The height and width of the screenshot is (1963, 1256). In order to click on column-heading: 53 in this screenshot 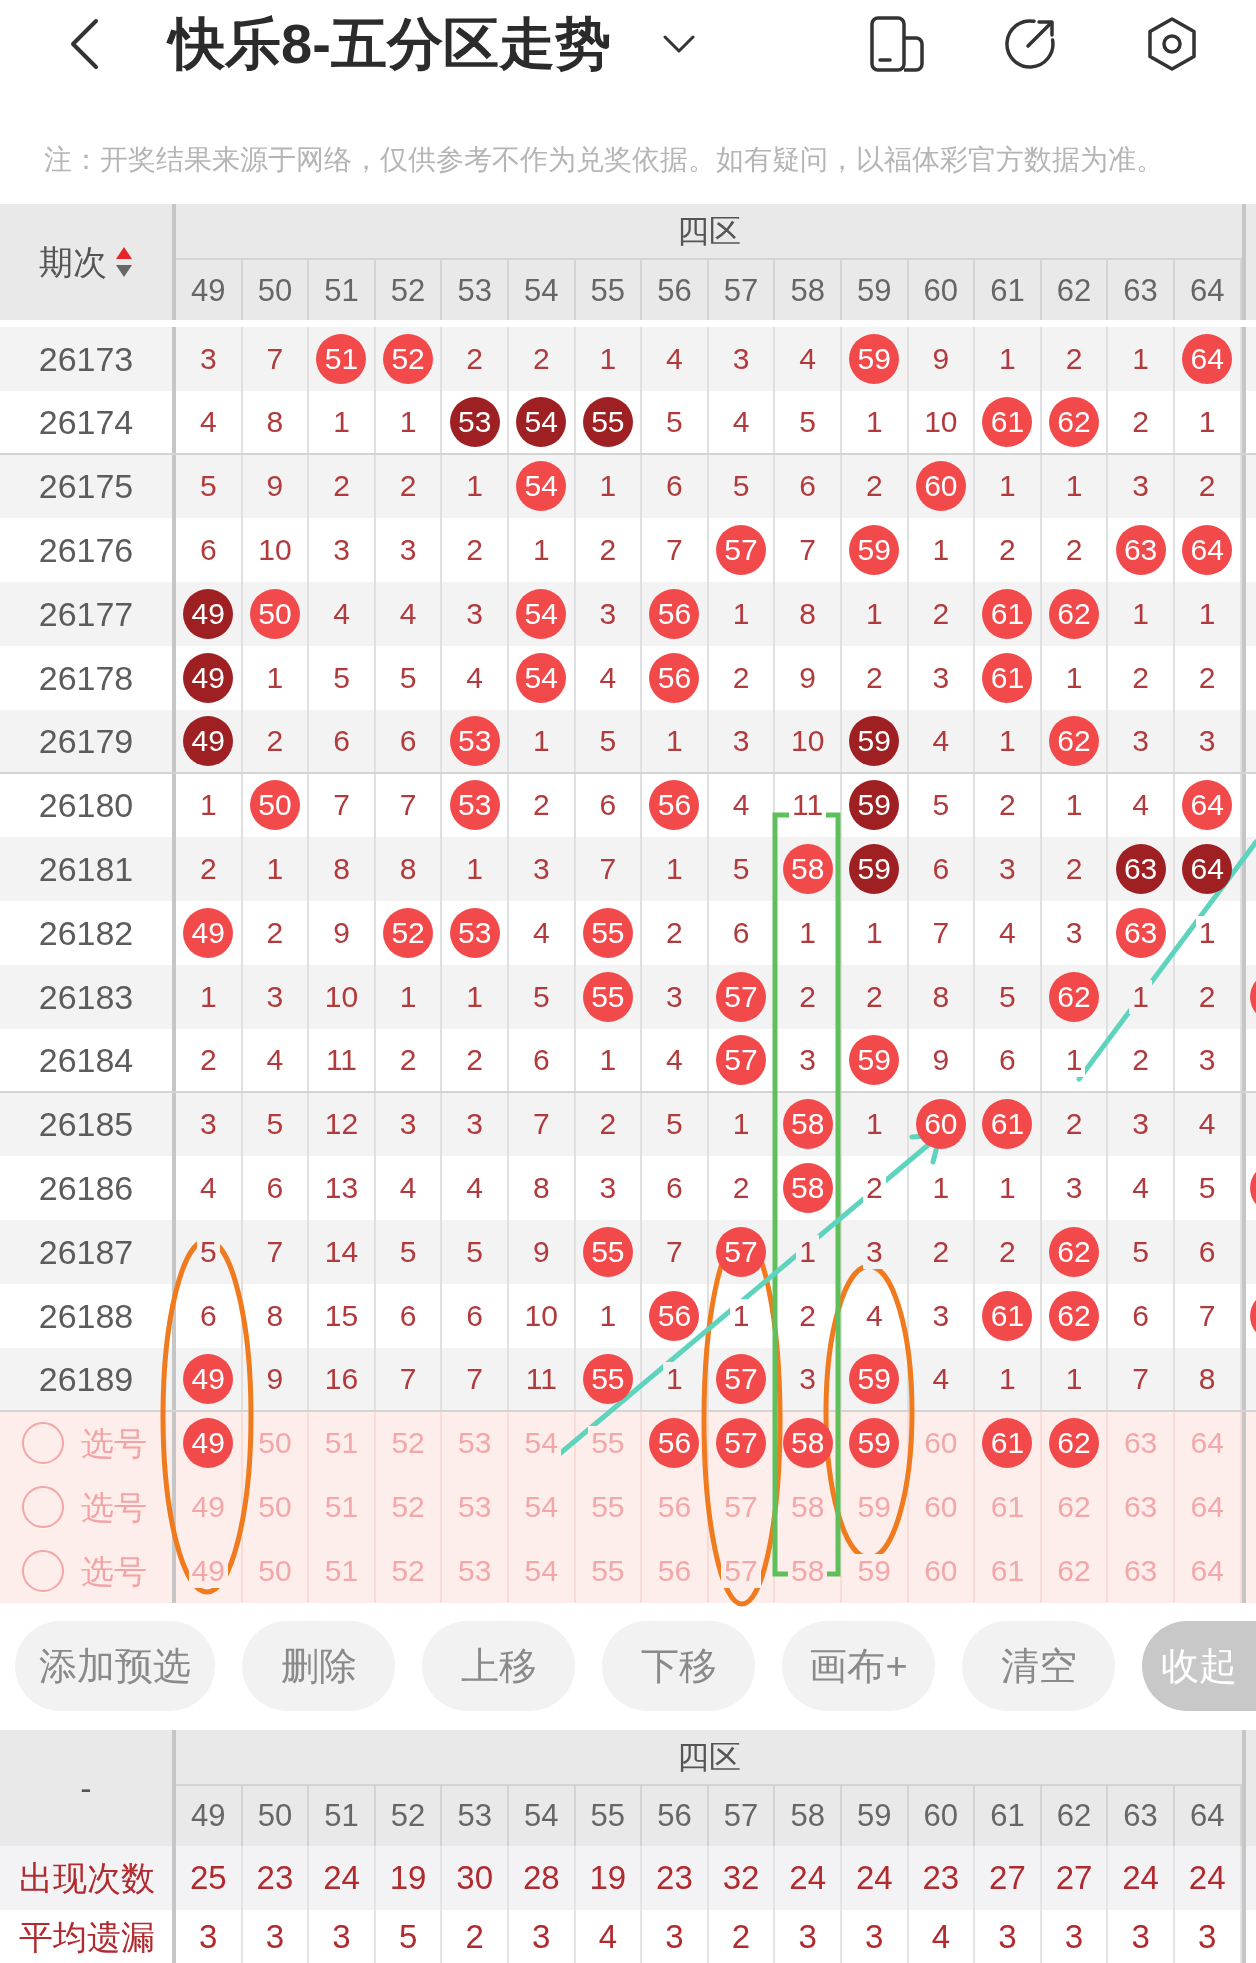, I will do `click(474, 1816)`.